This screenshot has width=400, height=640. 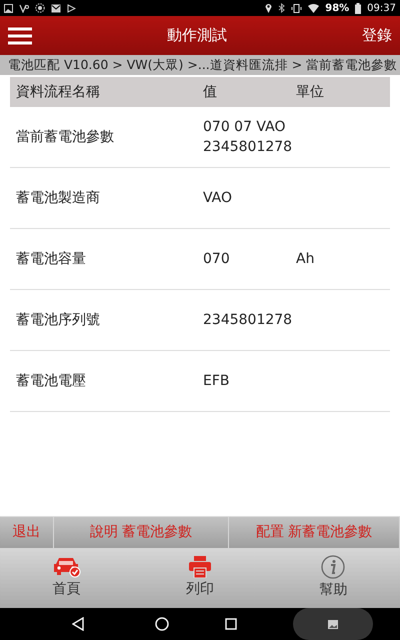 What do you see at coordinates (24, 8) in the screenshot?
I see `voicemail-icon` at bounding box center [24, 8].